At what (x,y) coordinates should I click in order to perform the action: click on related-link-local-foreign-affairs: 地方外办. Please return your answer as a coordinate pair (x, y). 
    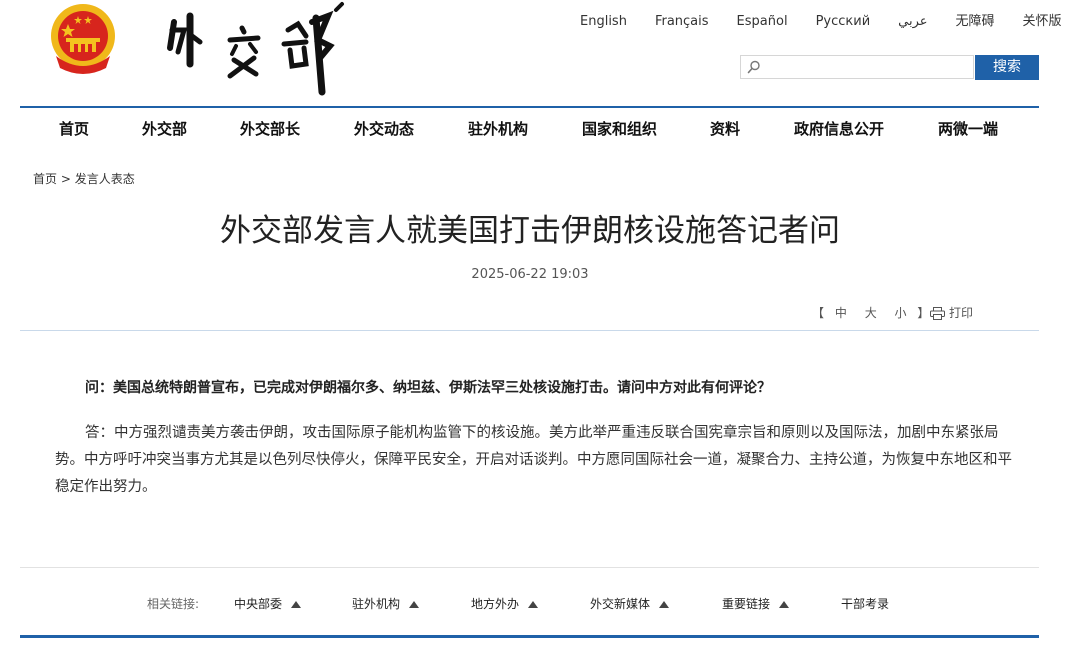
    Looking at the image, I should click on (505, 604).